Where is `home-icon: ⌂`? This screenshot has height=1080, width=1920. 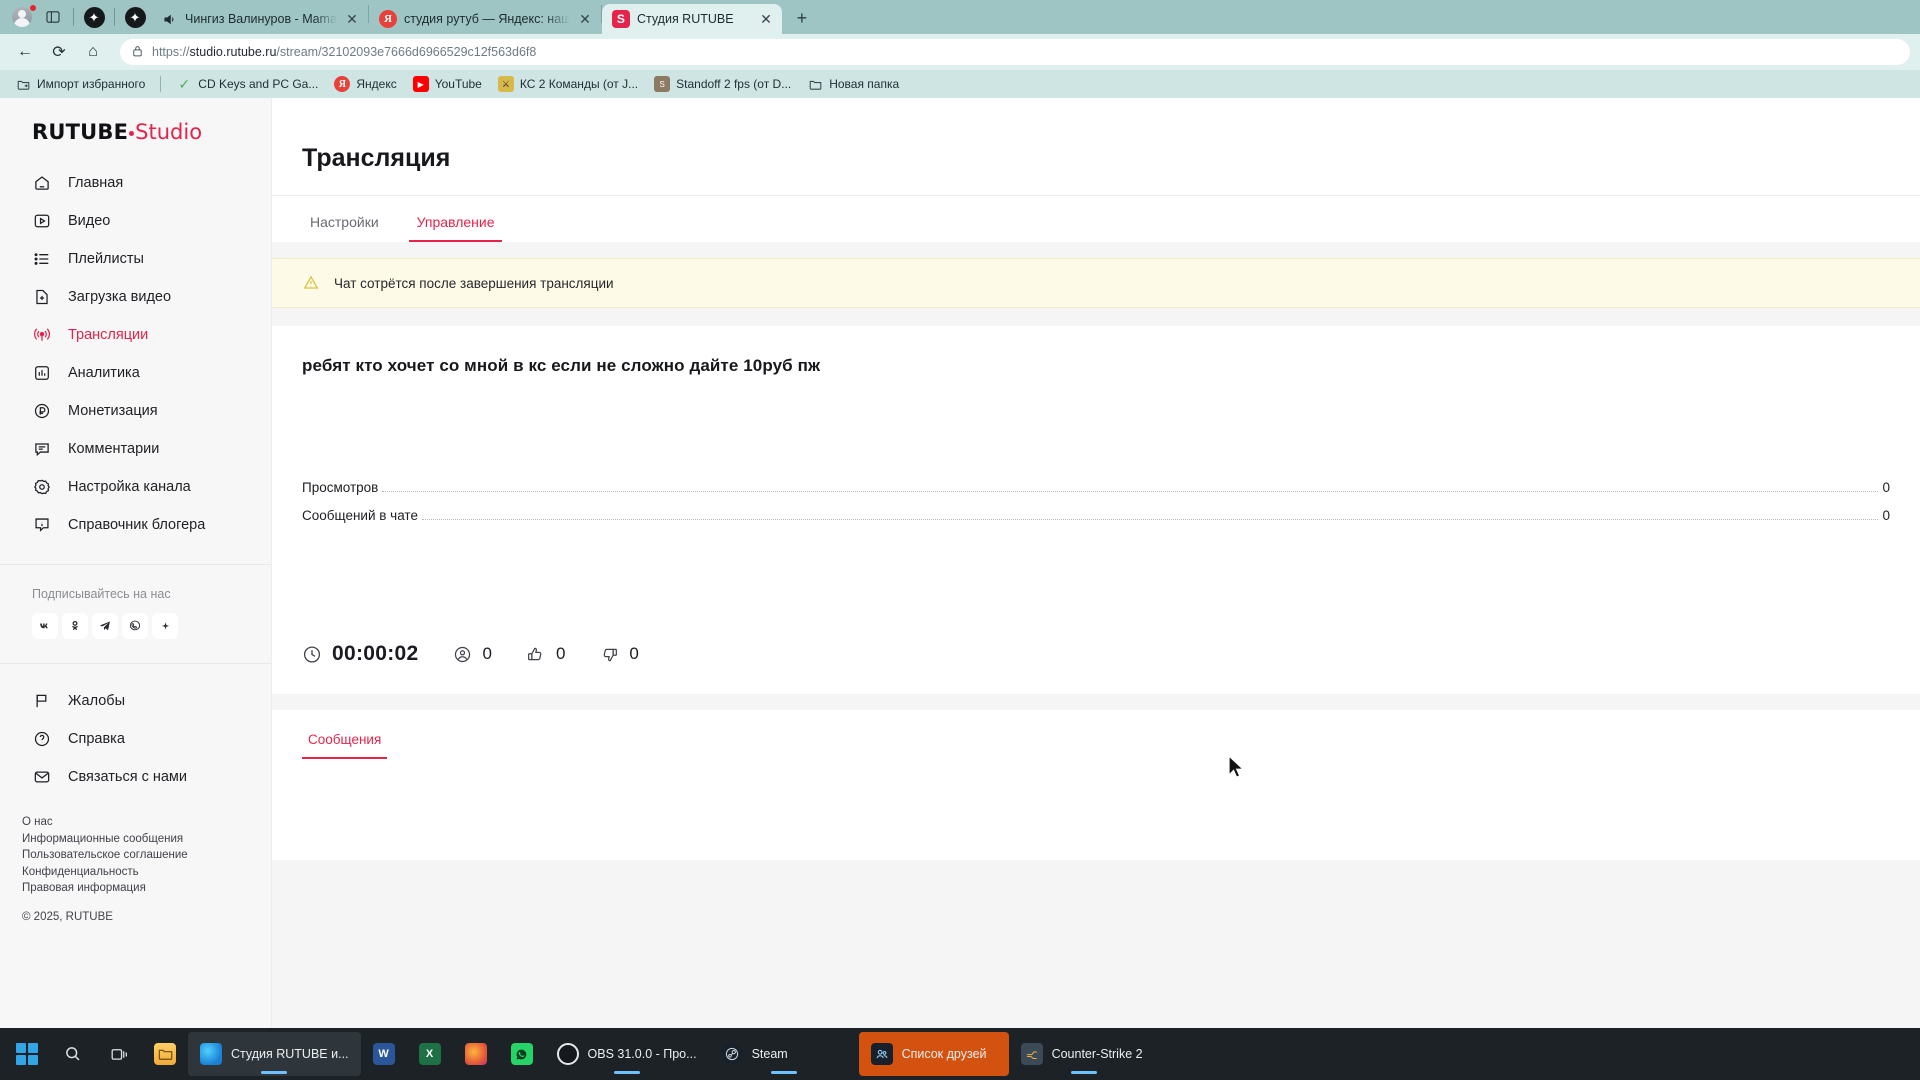 home-icon: ⌂ is located at coordinates (93, 52).